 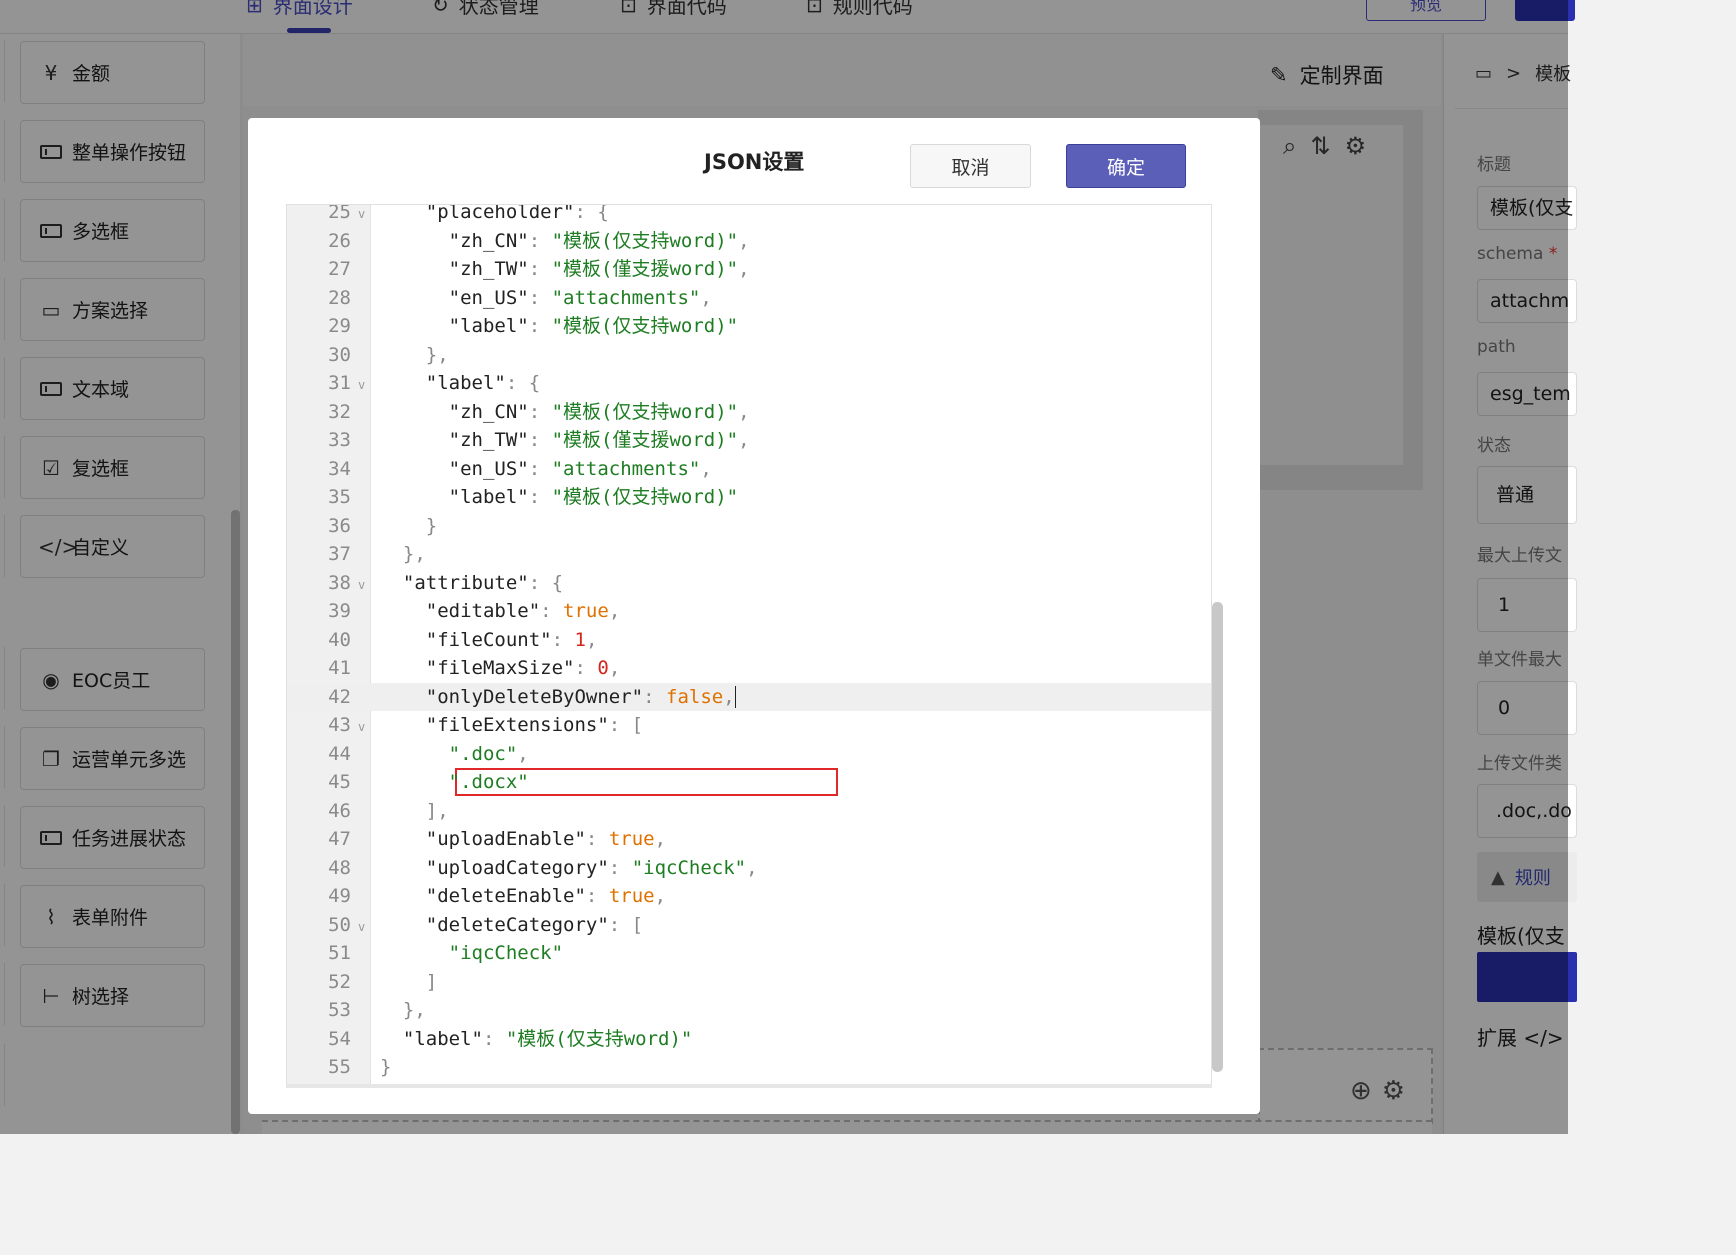 I want to click on code-line: 52 ], so click(x=749, y=982).